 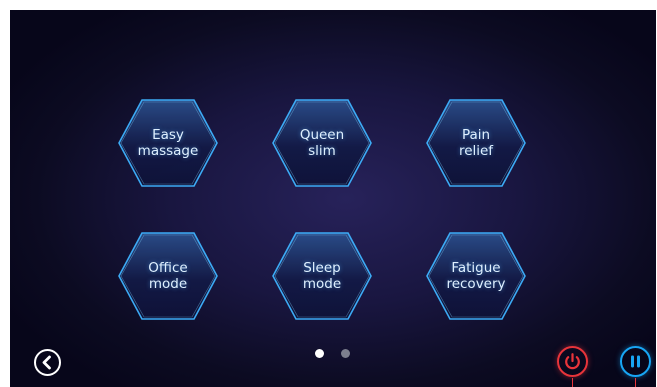 I want to click on mode-label: Easy massage, so click(x=168, y=143).